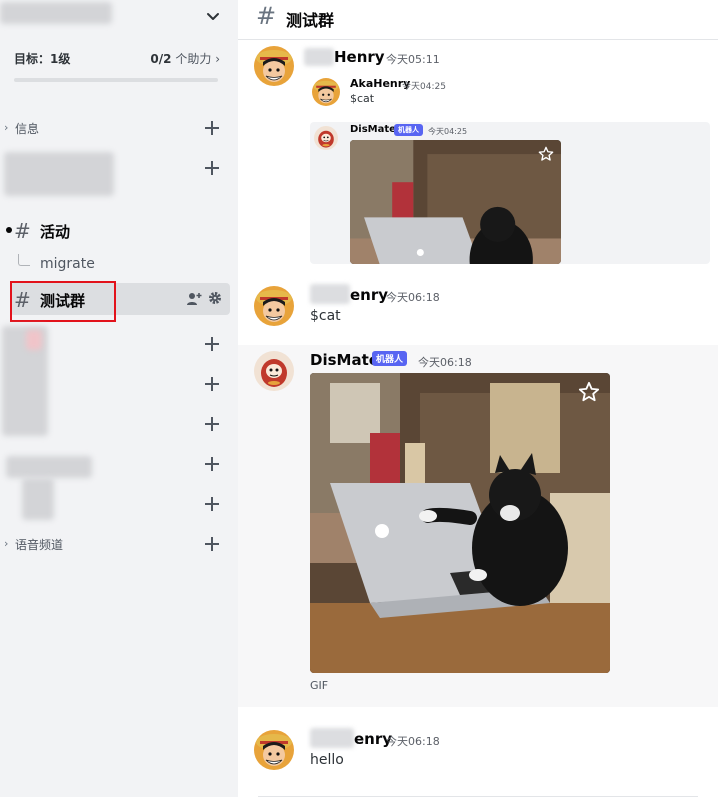 This screenshot has height=797, width=718. I want to click on message-text: $cat, so click(325, 316).